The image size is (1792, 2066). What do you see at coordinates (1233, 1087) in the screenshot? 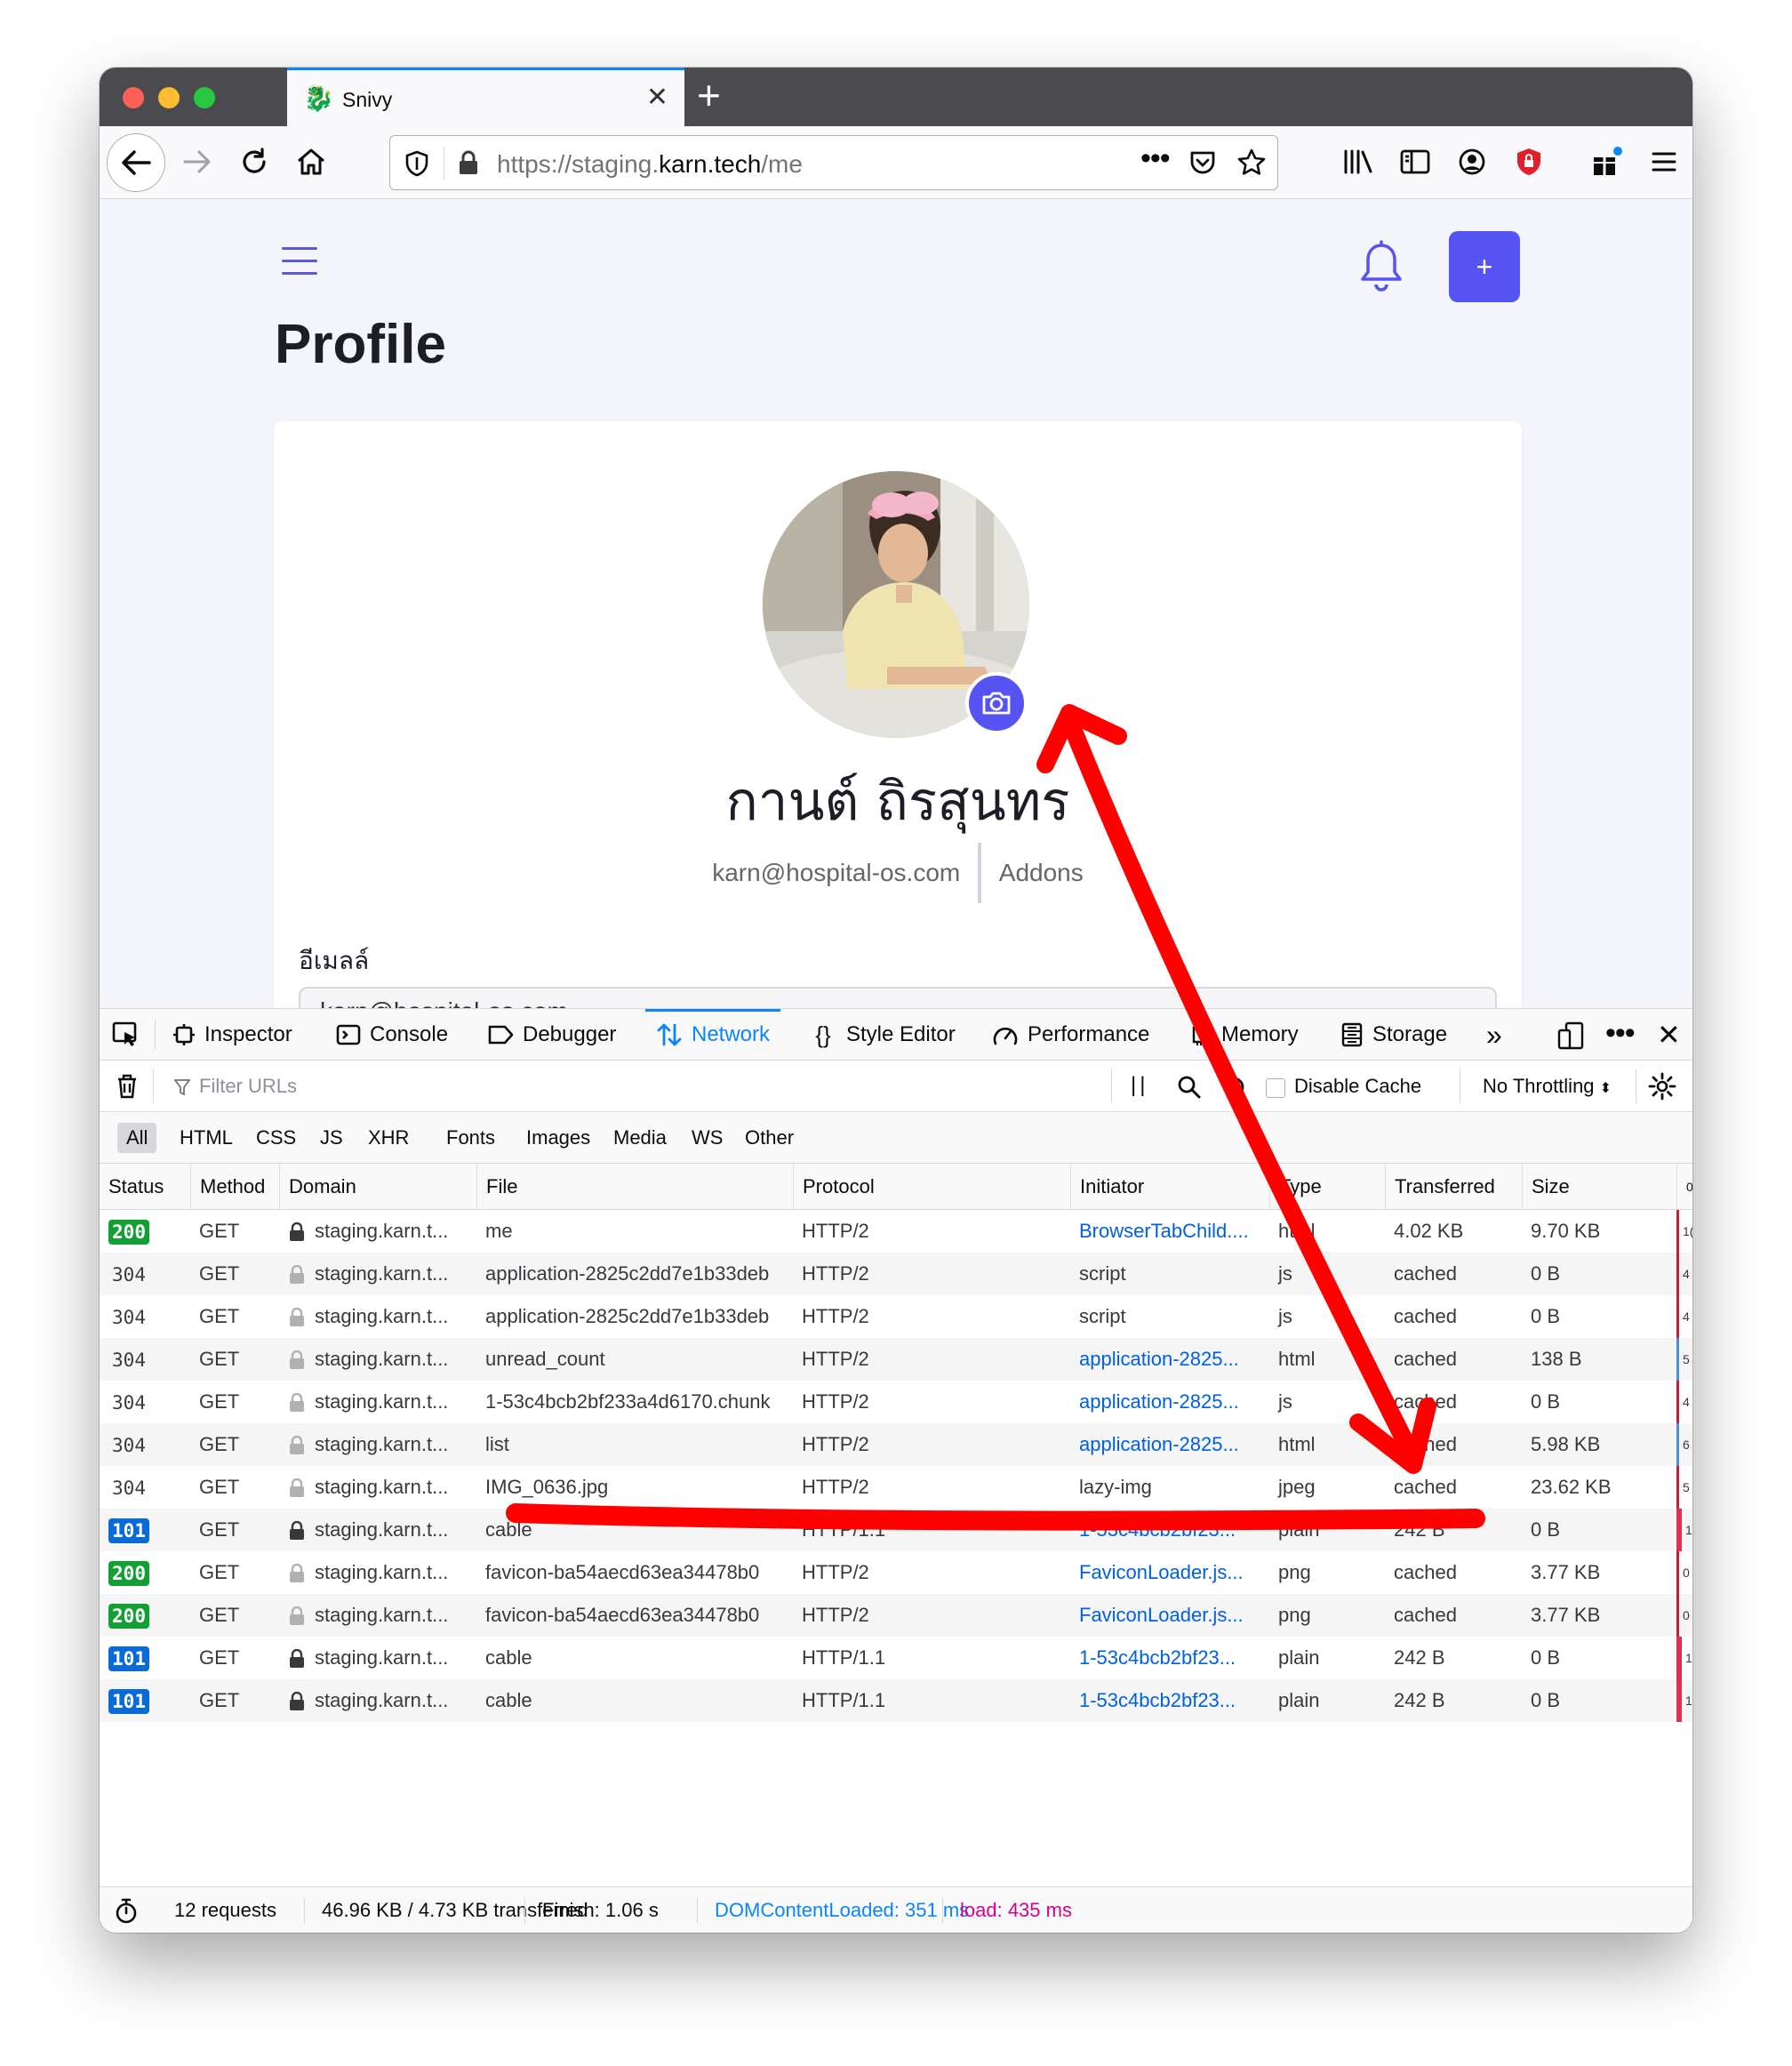
I see `block-requests-icon` at bounding box center [1233, 1087].